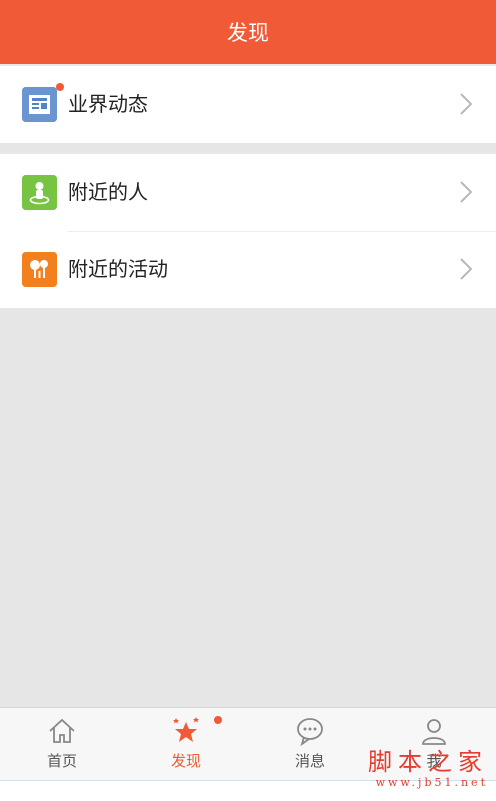 The image size is (496, 801). I want to click on nearby-activity-icon, so click(39, 269).